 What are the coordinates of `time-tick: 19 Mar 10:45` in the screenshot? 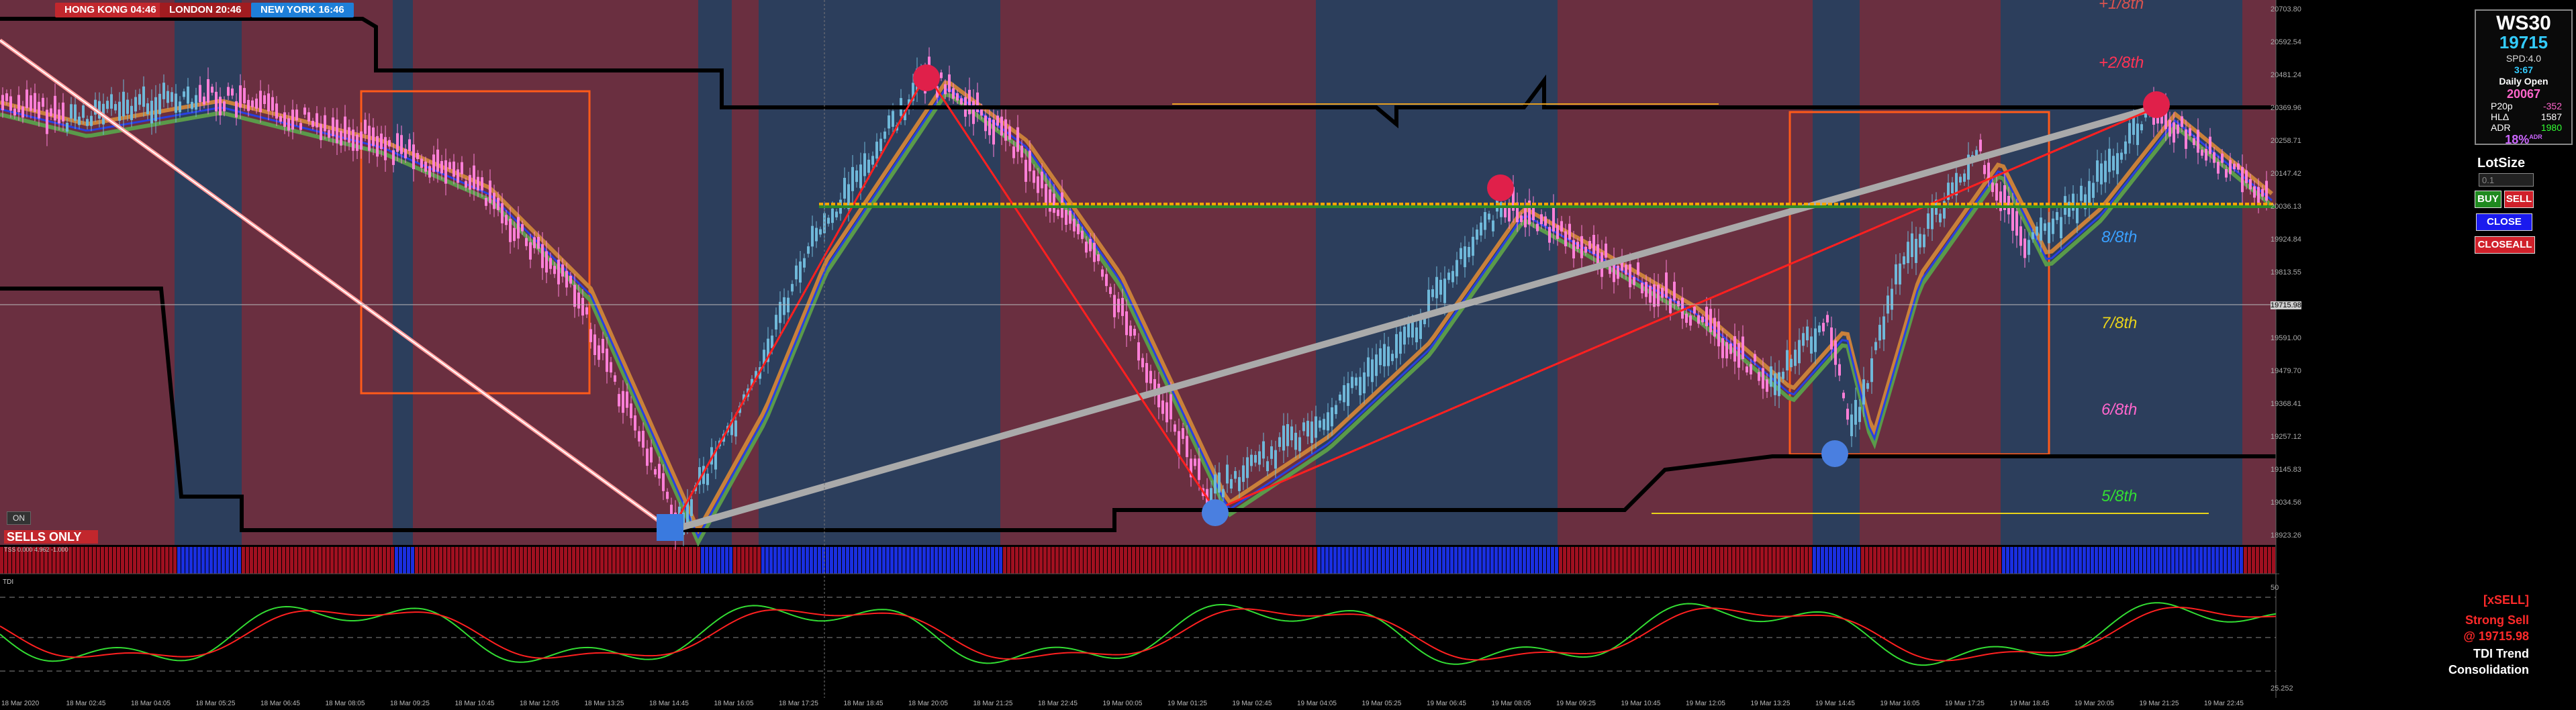 It's located at (1641, 703).